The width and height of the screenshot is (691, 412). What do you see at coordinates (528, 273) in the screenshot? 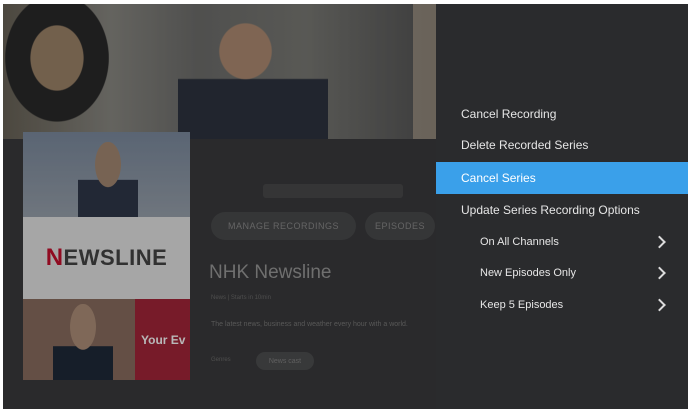
I see `option-label: New Episodes Only` at bounding box center [528, 273].